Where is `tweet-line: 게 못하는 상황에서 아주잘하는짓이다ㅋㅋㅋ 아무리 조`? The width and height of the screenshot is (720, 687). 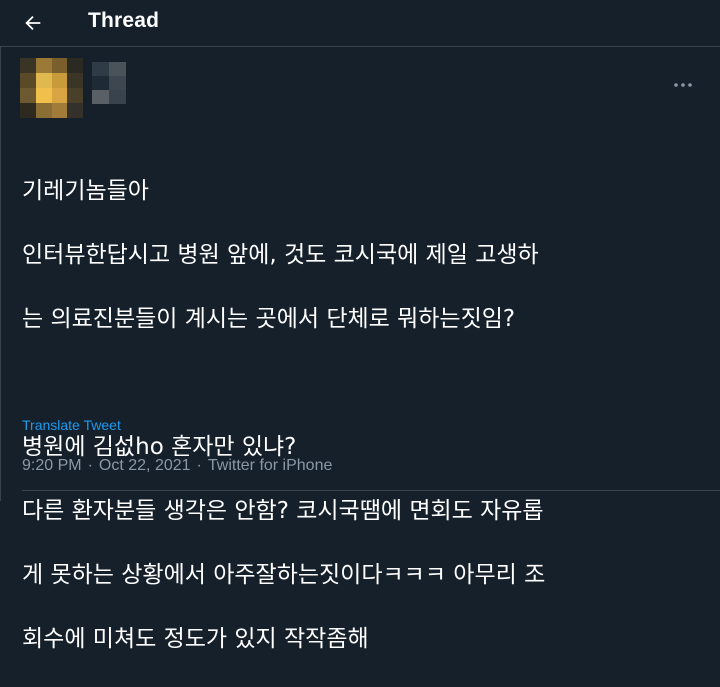
tweet-line: 게 못하는 상황에서 아주잘하는짓이다ㅋㅋㅋ 아무리 조 is located at coordinates (284, 575).